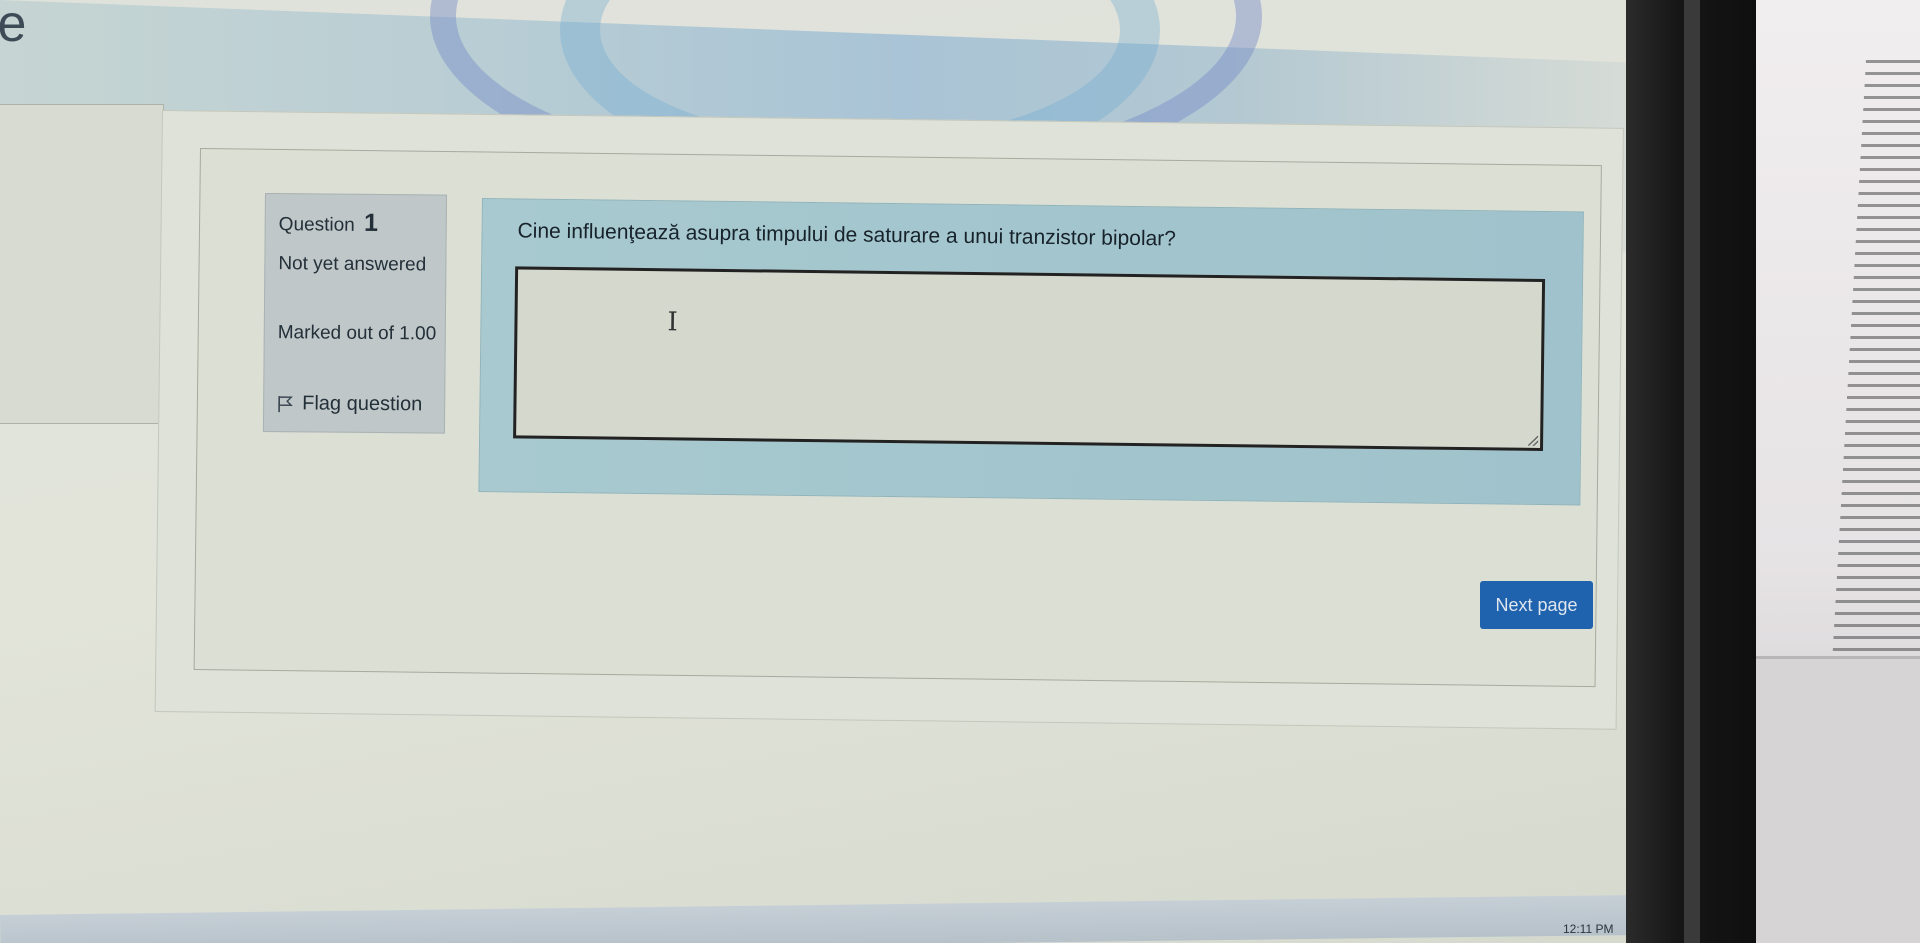  Describe the element at coordinates (362, 404) in the screenshot. I see `flag-question-label: Flag question` at that location.